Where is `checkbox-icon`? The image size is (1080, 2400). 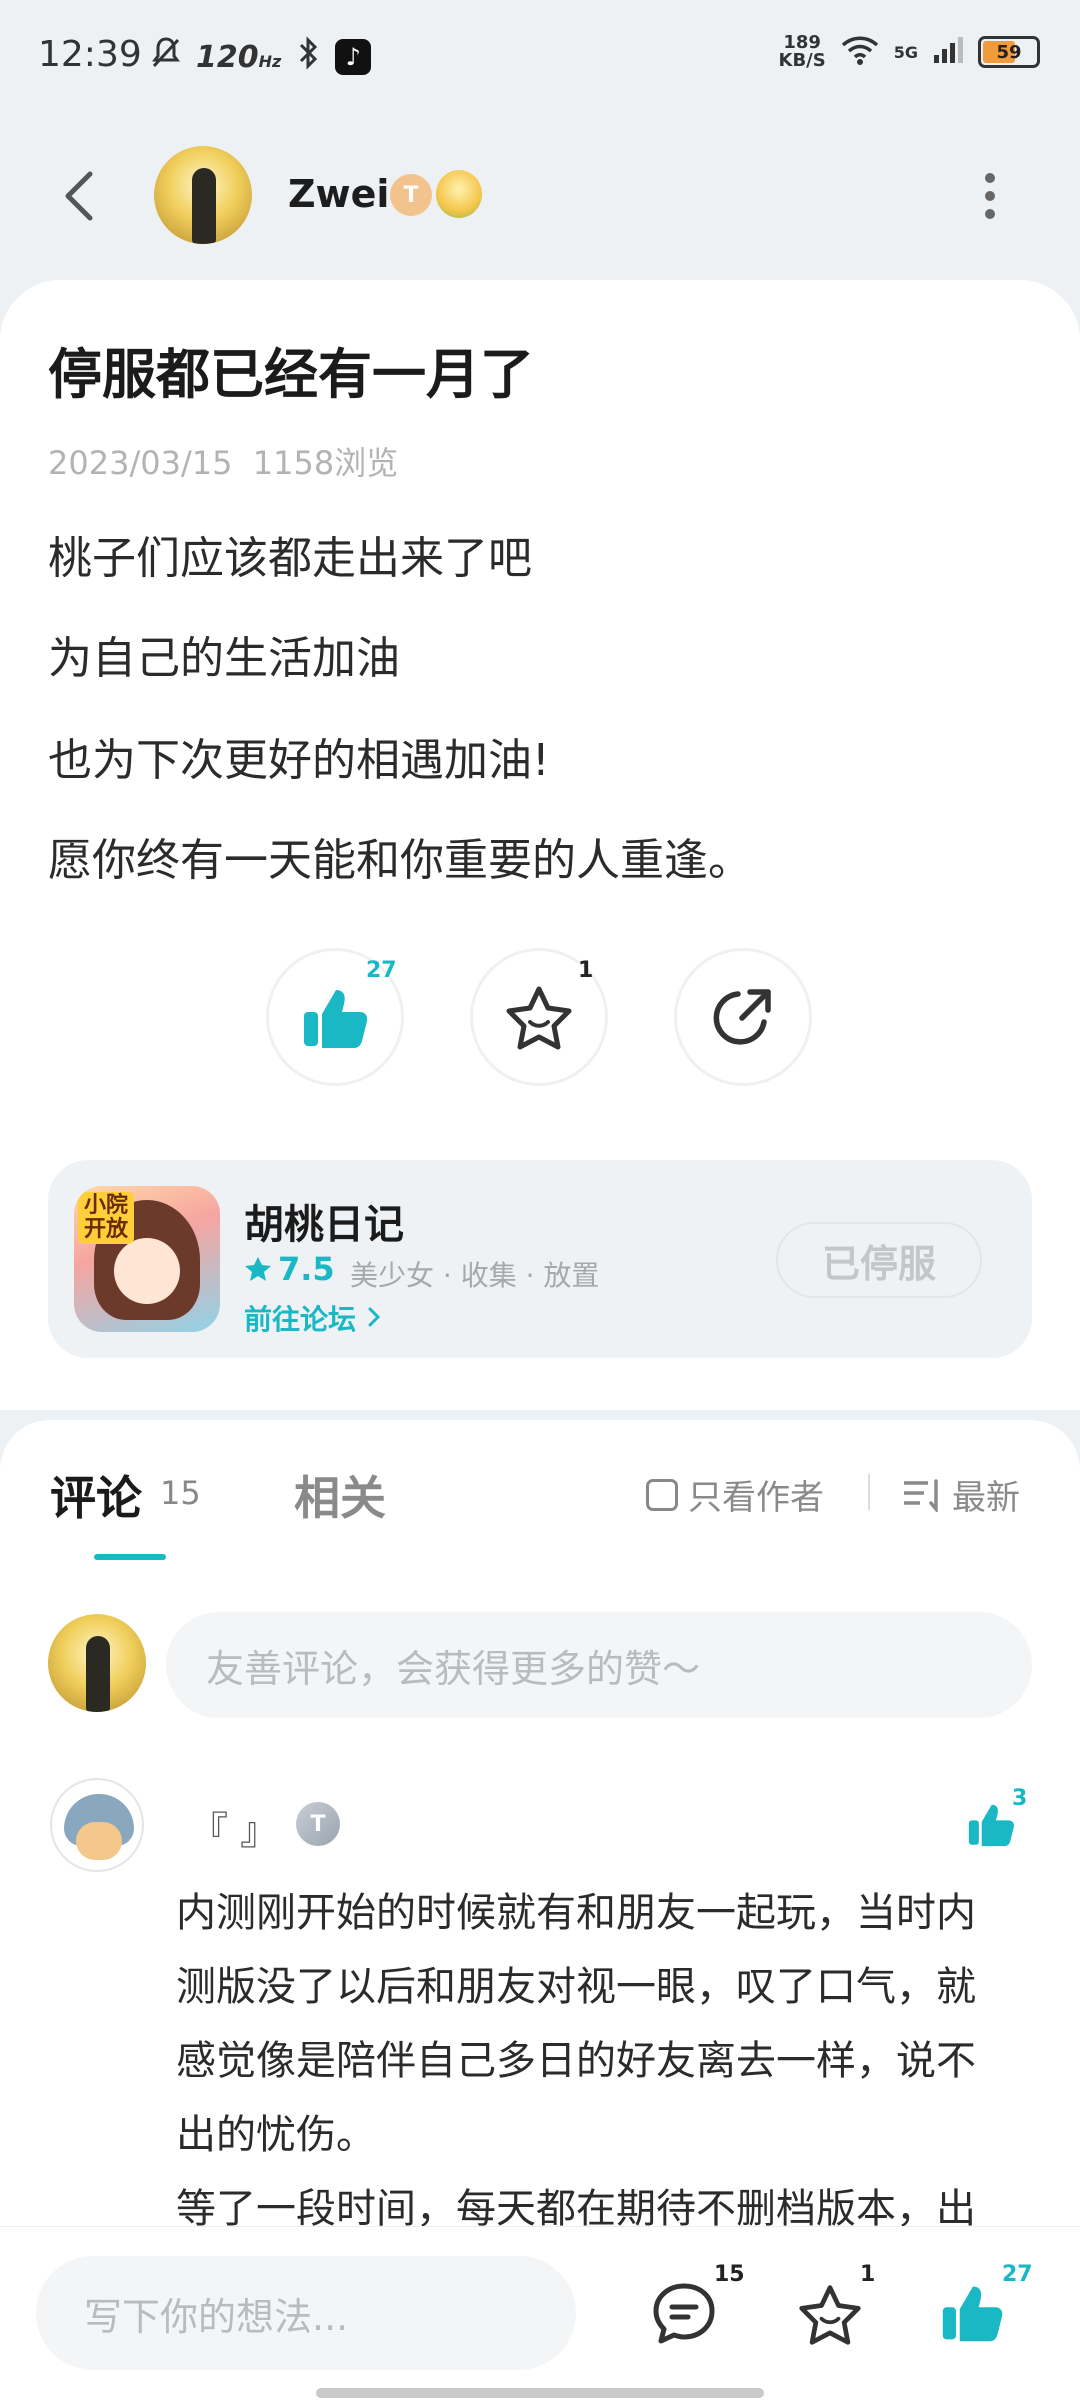 checkbox-icon is located at coordinates (662, 1494).